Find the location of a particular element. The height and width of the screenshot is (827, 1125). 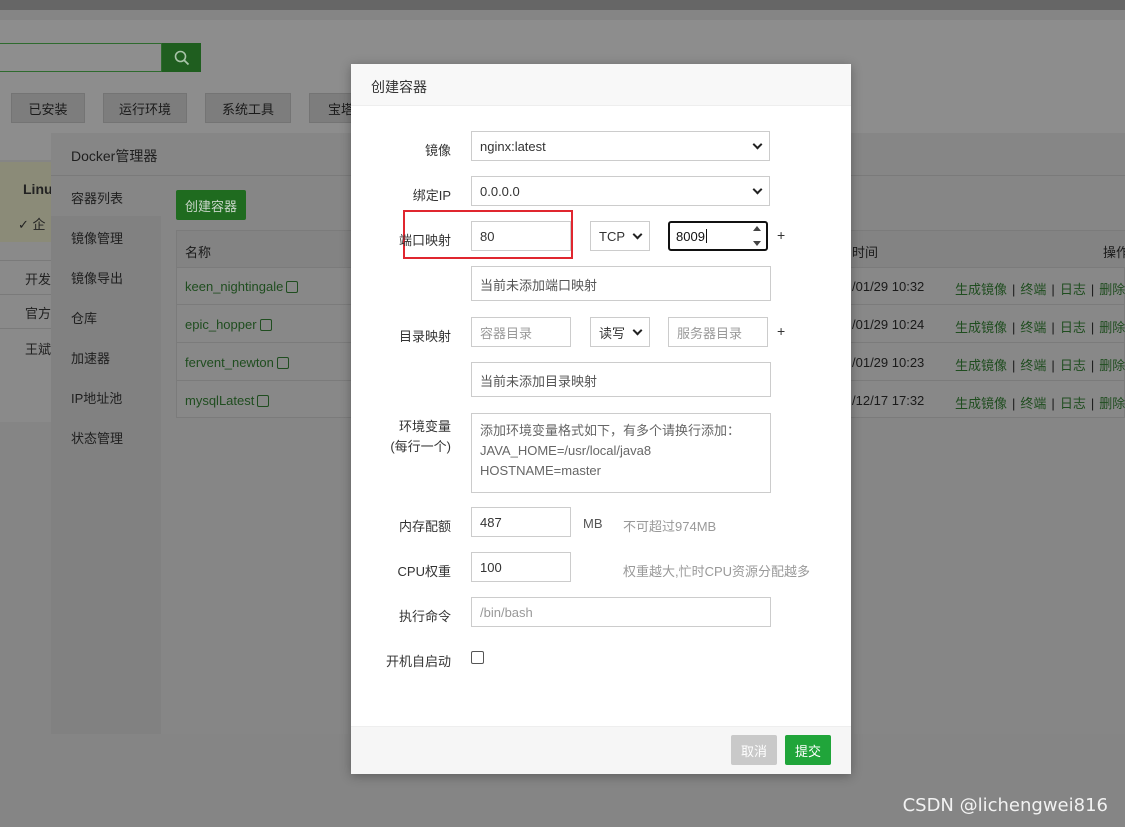

env-label-hint: (每行一个) is located at coordinates (420, 446).